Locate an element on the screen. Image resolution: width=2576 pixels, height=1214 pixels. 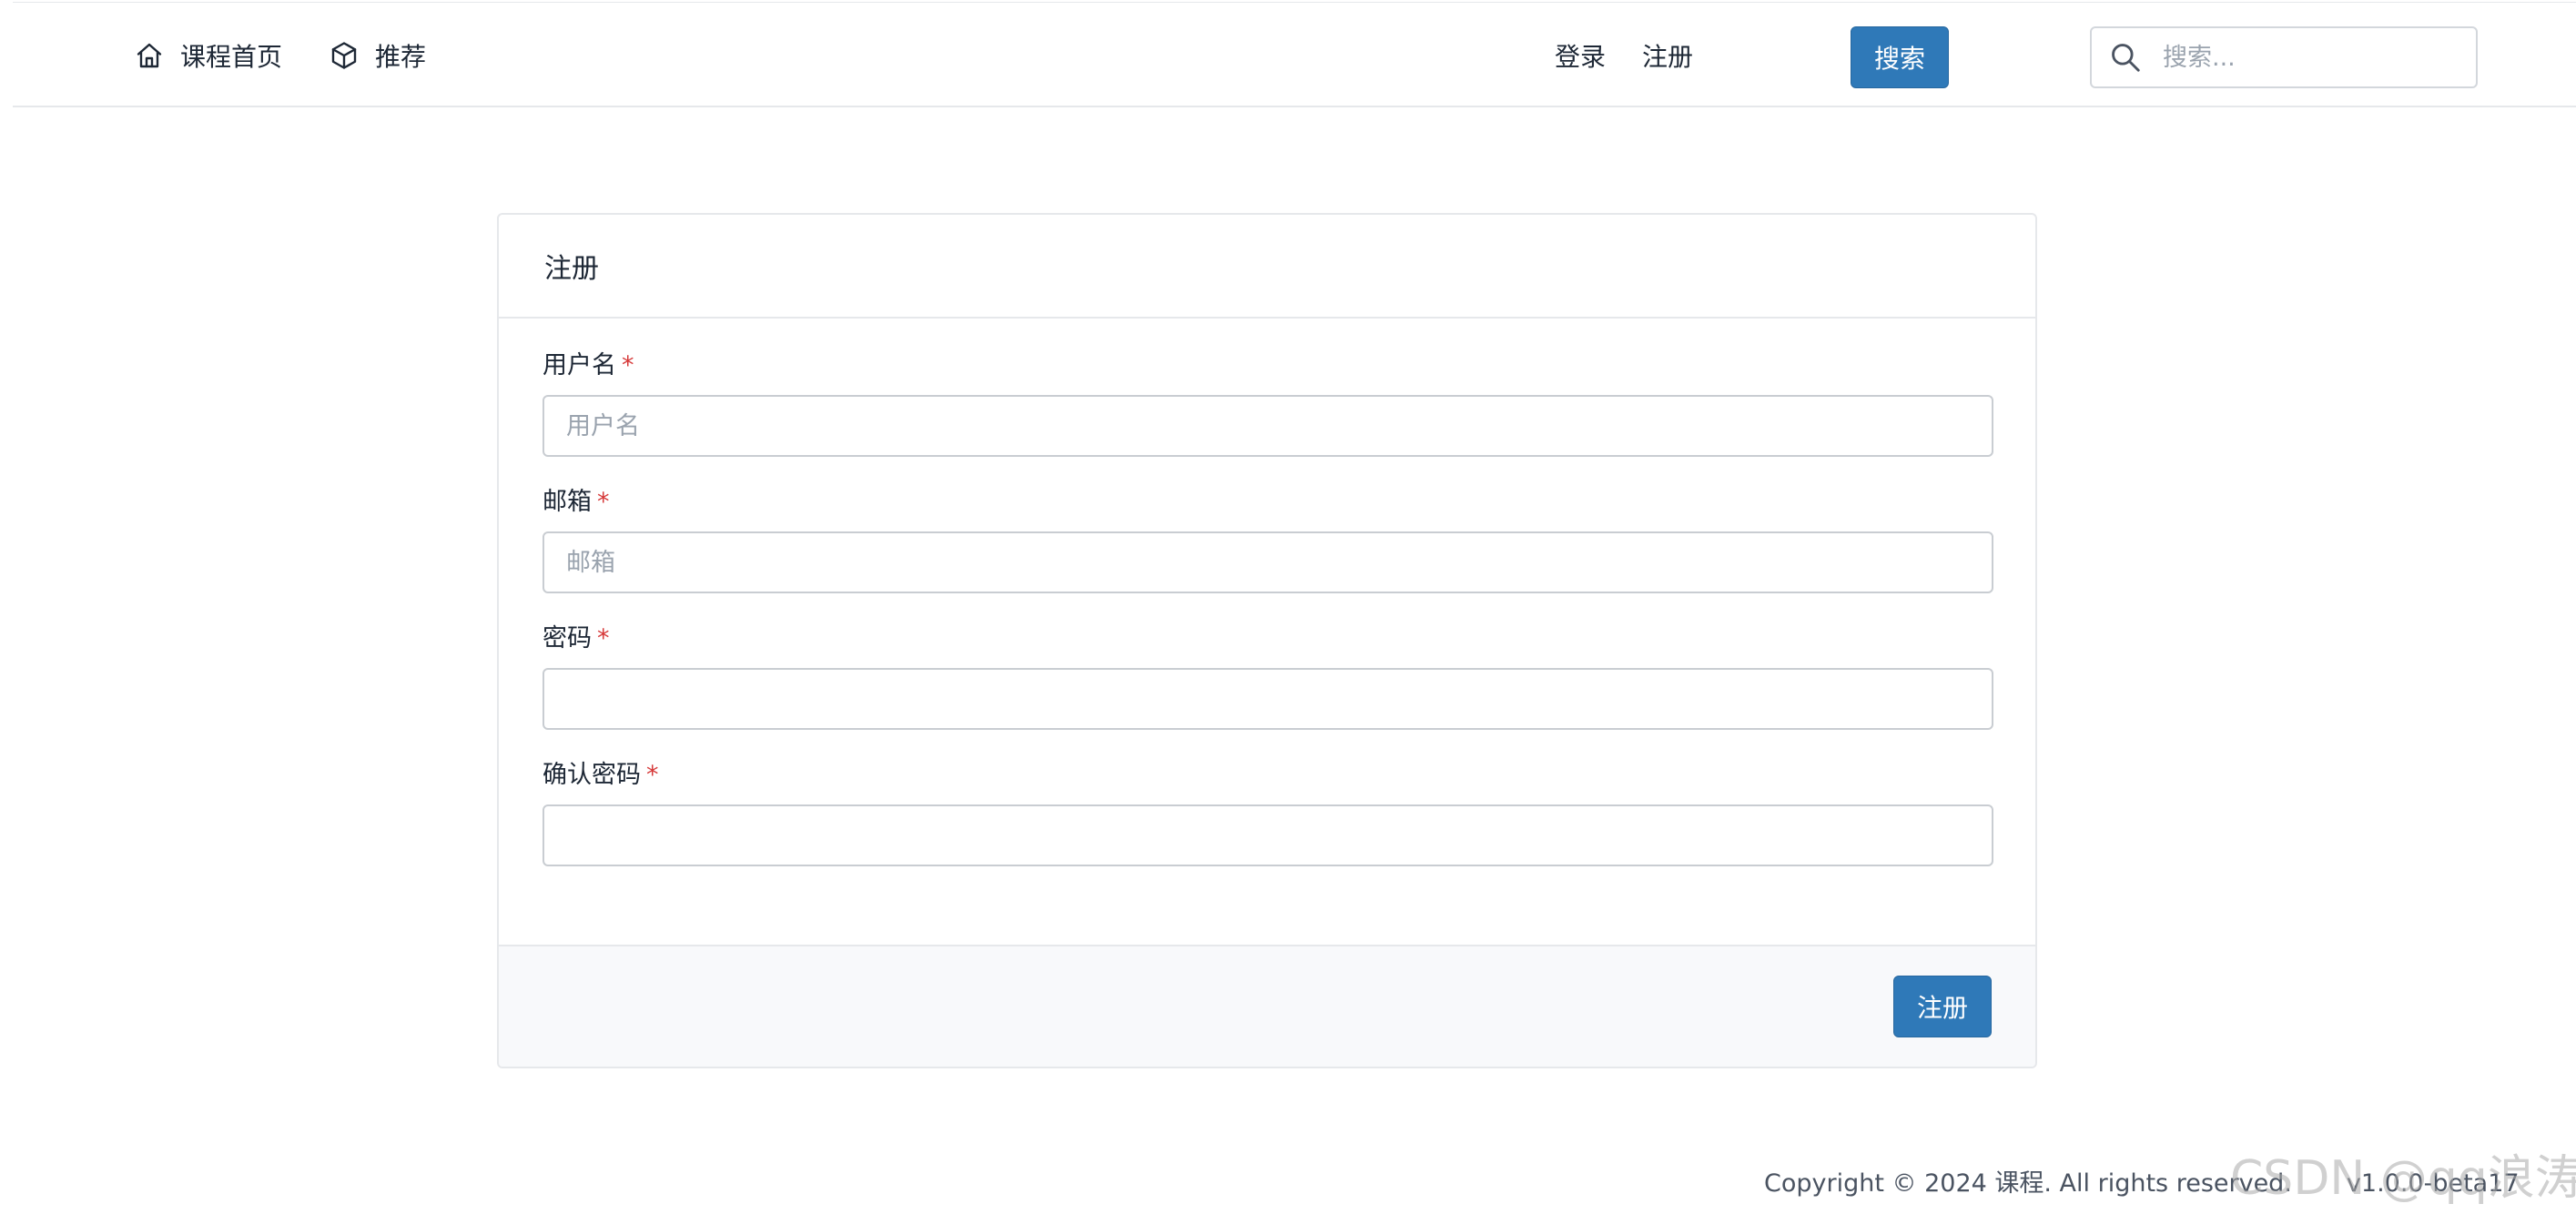
nav-register-link: 注册 is located at coordinates (1667, 56).